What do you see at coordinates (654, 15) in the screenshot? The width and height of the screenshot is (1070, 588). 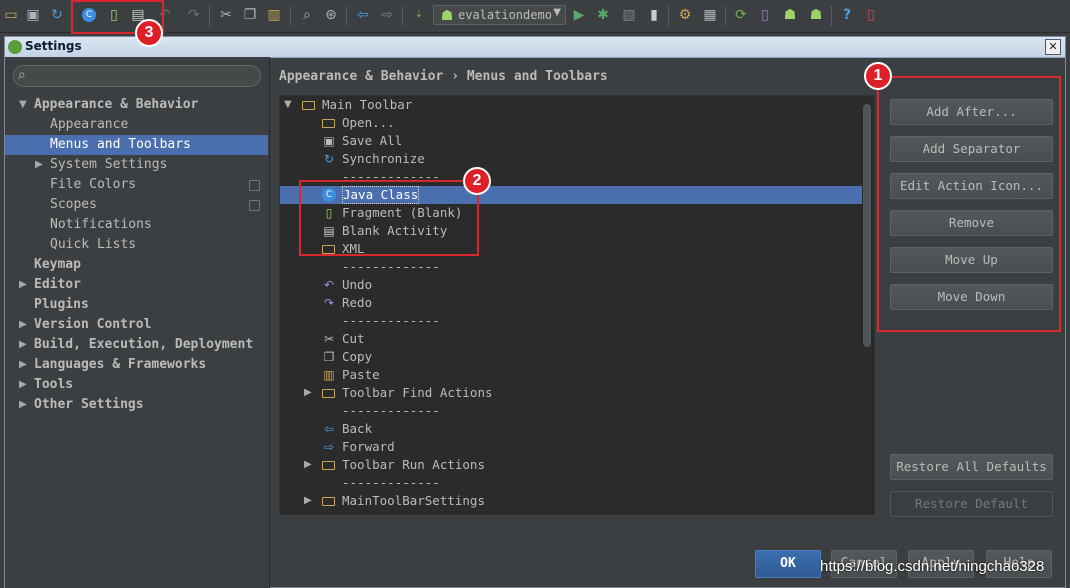 I see `device-icon: ▮` at bounding box center [654, 15].